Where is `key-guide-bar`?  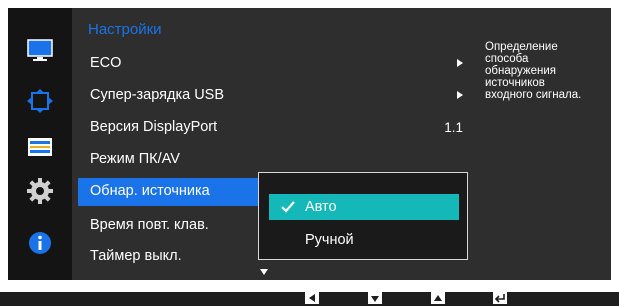 key-guide-bar is located at coordinates (309, 299).